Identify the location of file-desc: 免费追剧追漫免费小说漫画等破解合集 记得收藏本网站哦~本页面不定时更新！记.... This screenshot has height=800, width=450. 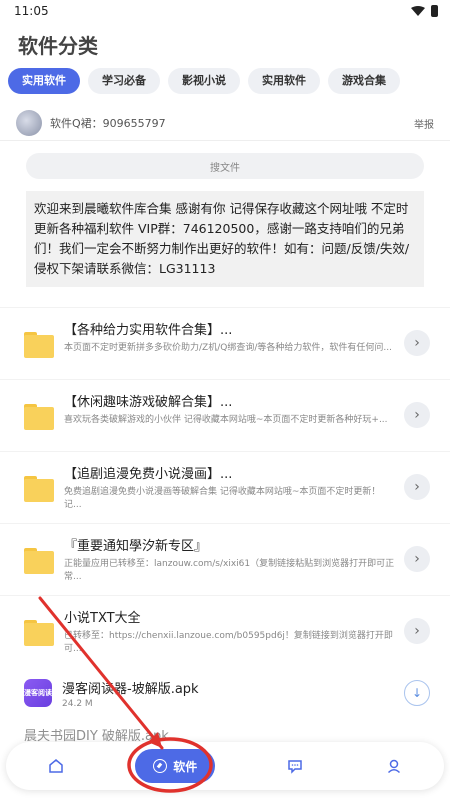
(222, 498).